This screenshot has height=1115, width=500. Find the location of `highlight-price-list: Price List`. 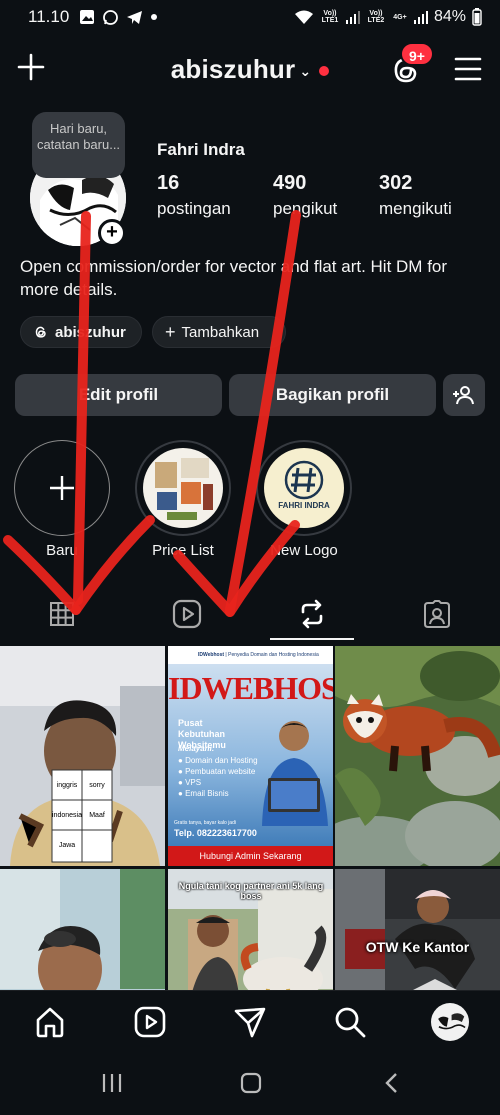

highlight-price-list: Price List is located at coordinates (183, 499).